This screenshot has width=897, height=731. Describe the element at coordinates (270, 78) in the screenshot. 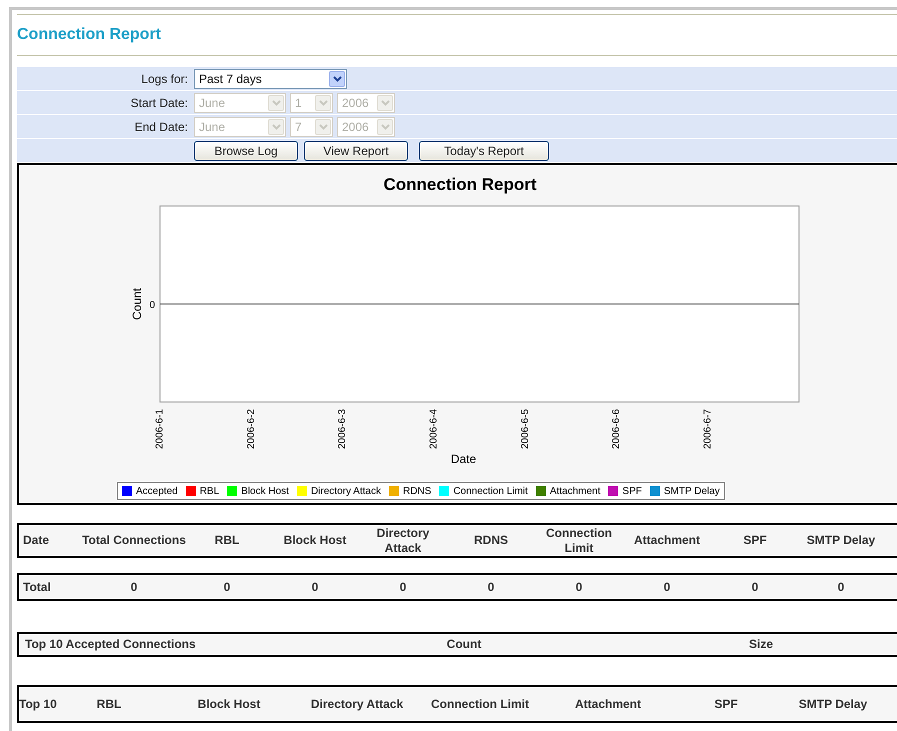

I see `logs-for-dropdown: Past 7 days` at that location.